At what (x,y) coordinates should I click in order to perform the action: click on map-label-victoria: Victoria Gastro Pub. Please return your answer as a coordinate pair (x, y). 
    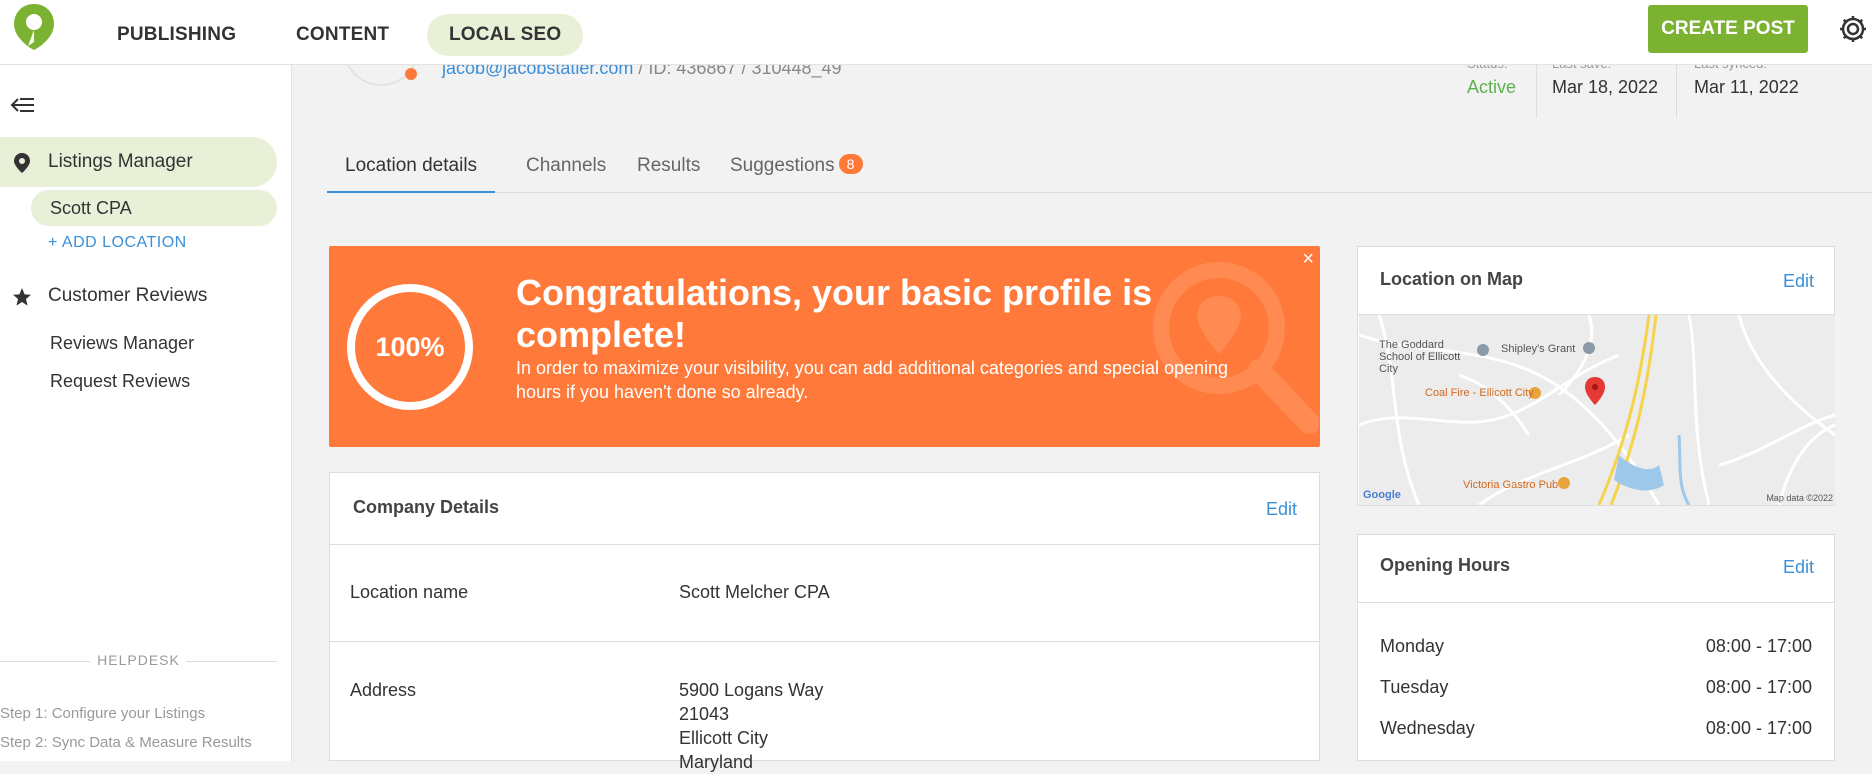
    Looking at the image, I should click on (1511, 485).